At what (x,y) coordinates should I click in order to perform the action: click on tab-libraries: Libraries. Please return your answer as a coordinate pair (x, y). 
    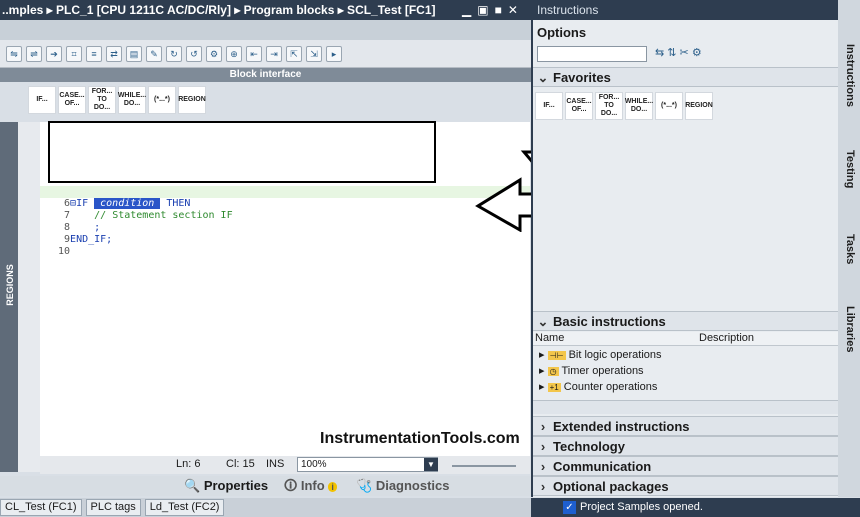
    Looking at the image, I should click on (849, 336).